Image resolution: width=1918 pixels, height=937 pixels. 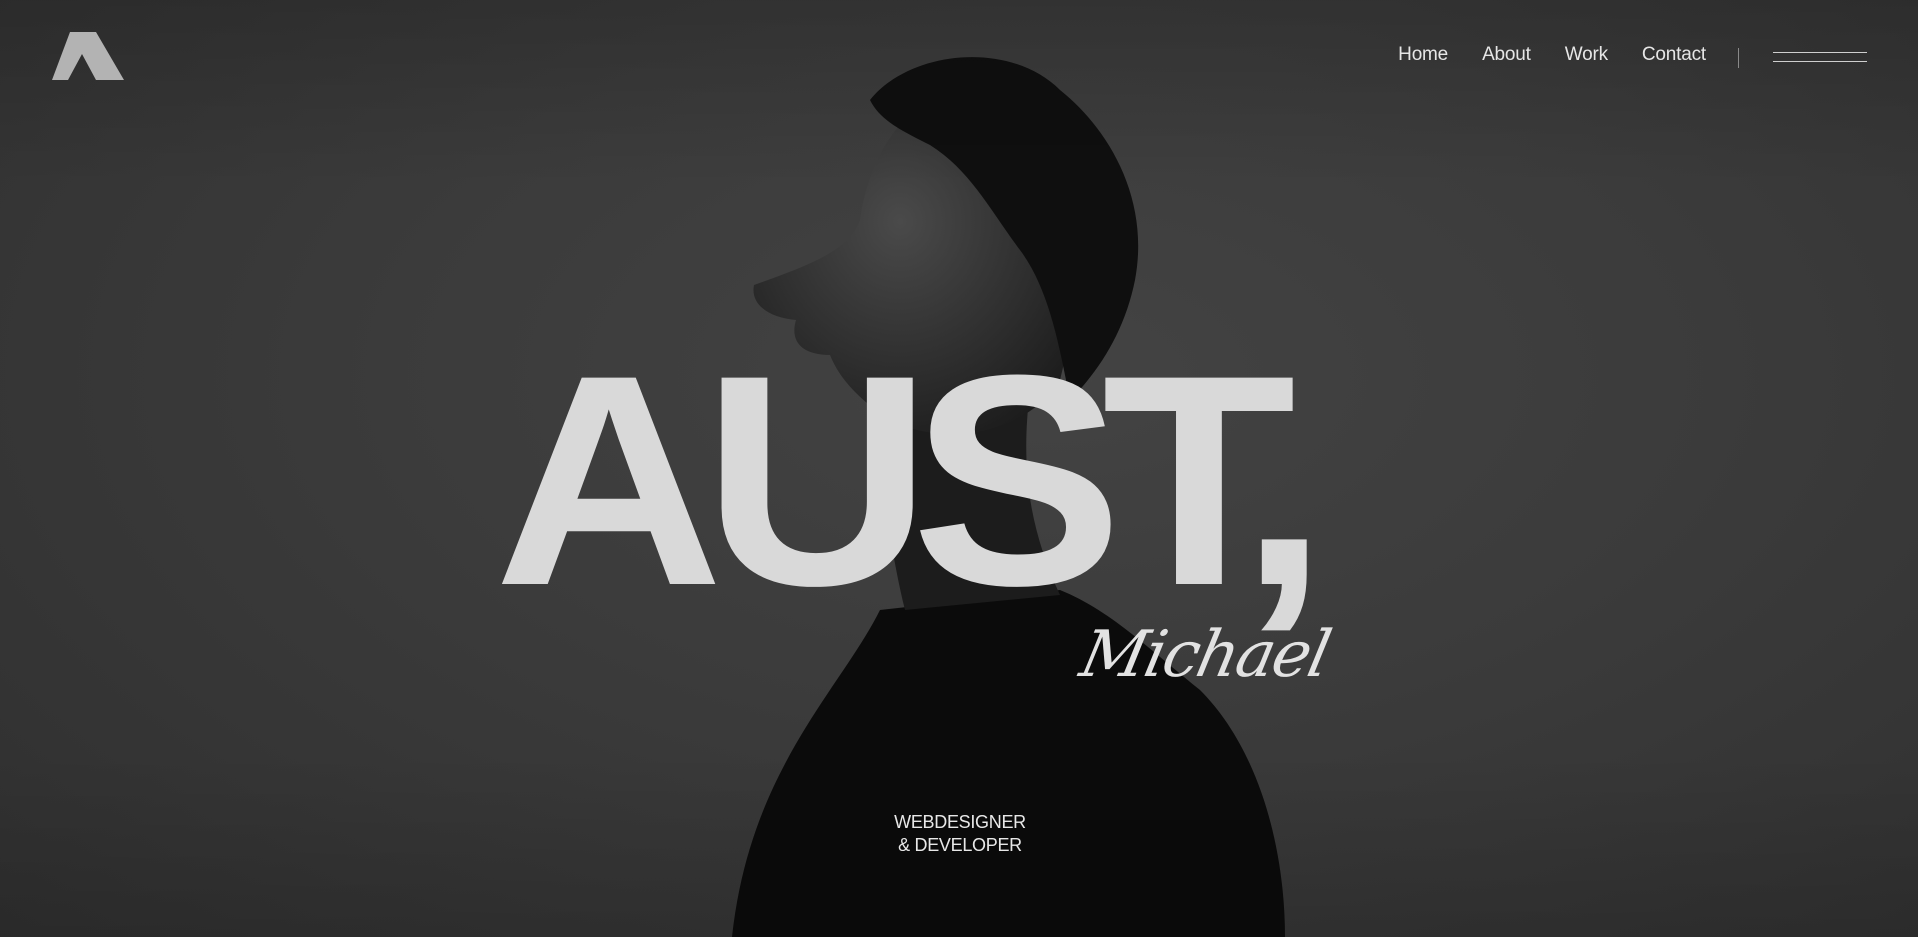 I want to click on hero-firstname: Michael, so click(x=1205, y=655).